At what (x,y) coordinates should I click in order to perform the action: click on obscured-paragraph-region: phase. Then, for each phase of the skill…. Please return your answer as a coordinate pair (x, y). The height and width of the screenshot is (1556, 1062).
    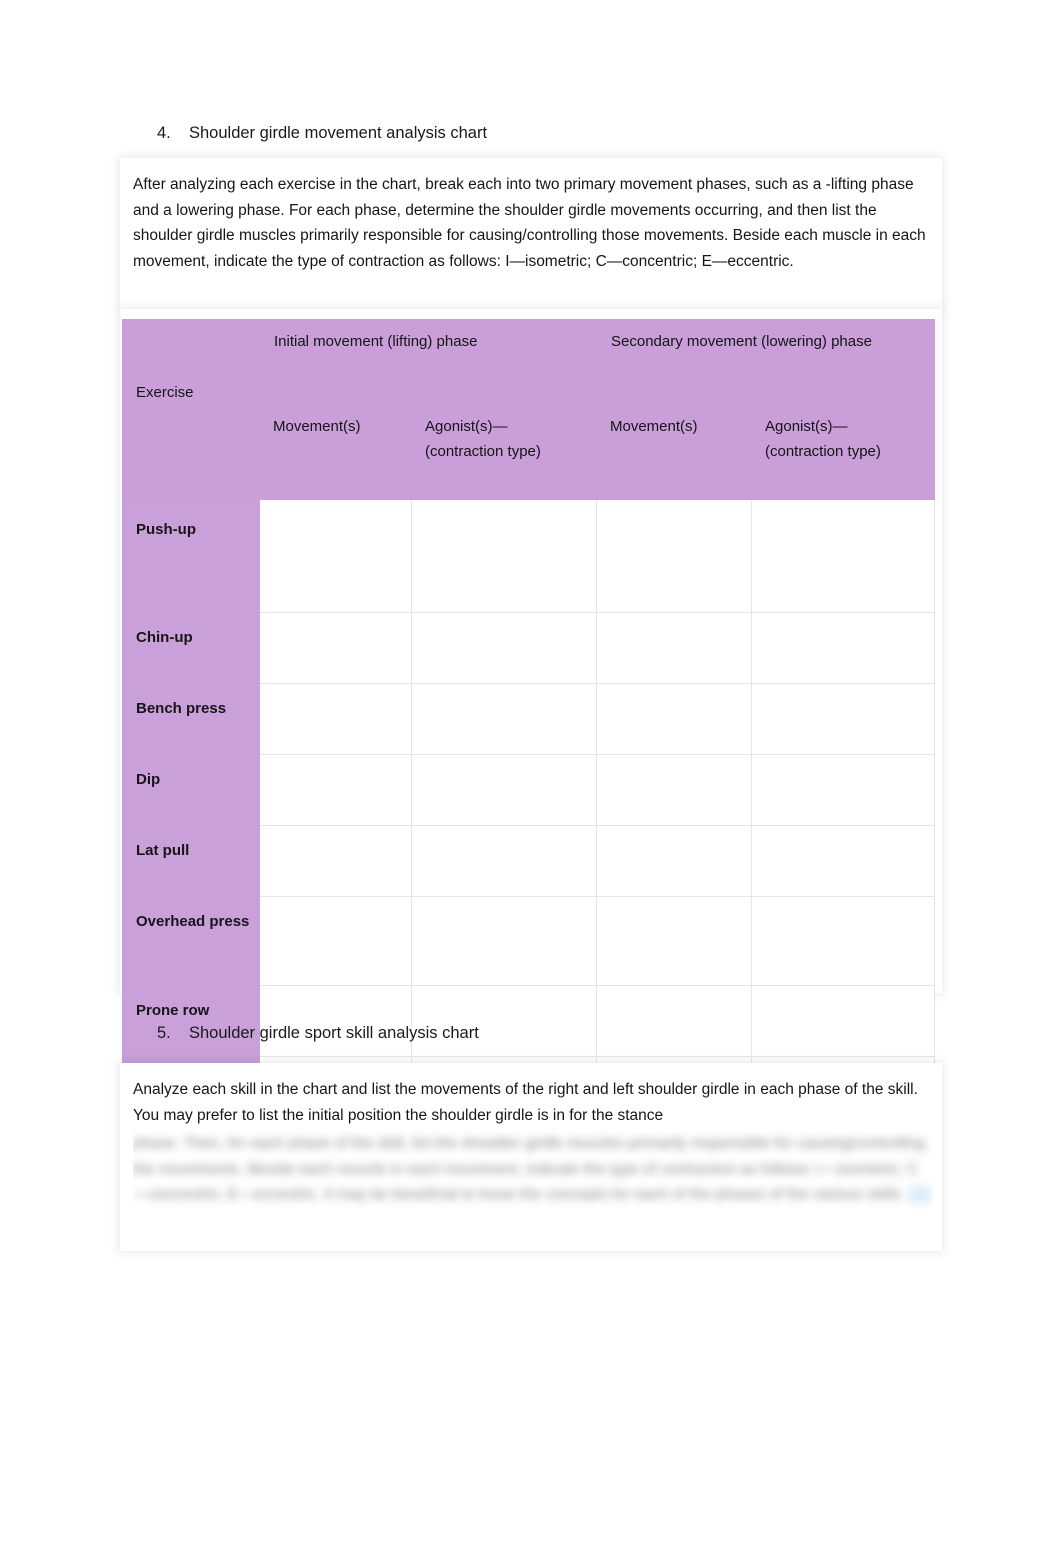
    Looking at the image, I should click on (533, 1186).